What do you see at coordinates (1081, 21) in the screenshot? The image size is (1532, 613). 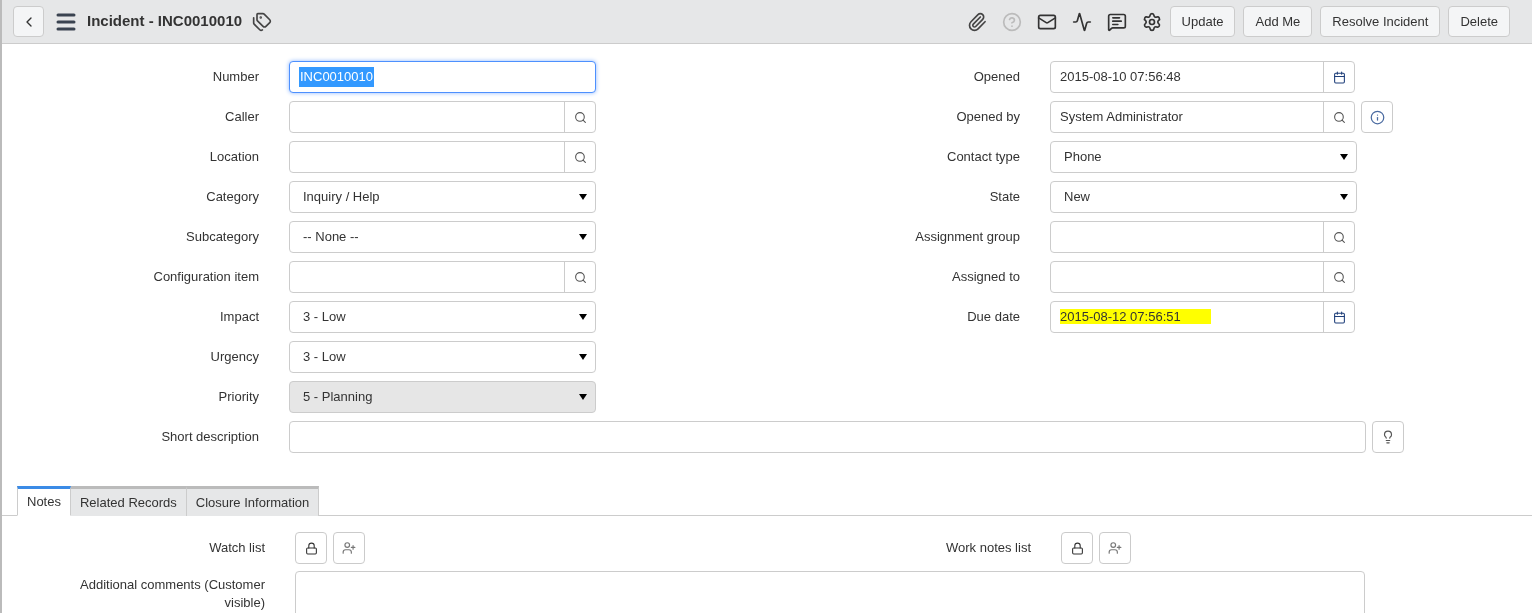 I see `pulse-icon` at bounding box center [1081, 21].